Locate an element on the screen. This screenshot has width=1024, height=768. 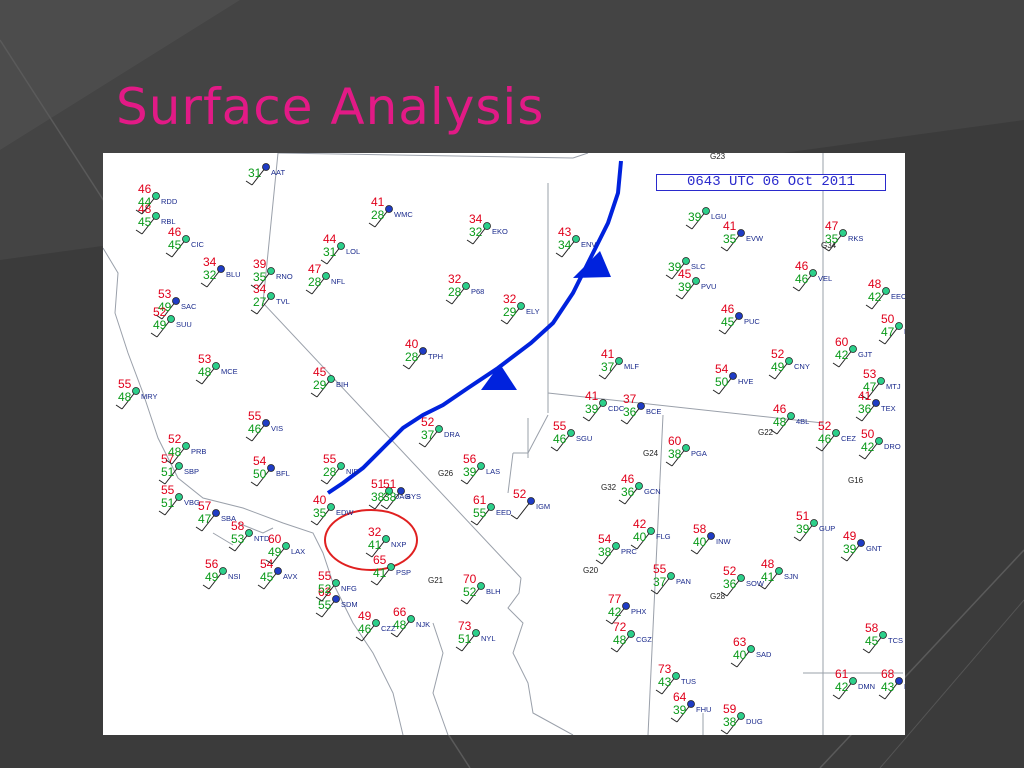
station-id: PHX is located at coordinates (638, 611).